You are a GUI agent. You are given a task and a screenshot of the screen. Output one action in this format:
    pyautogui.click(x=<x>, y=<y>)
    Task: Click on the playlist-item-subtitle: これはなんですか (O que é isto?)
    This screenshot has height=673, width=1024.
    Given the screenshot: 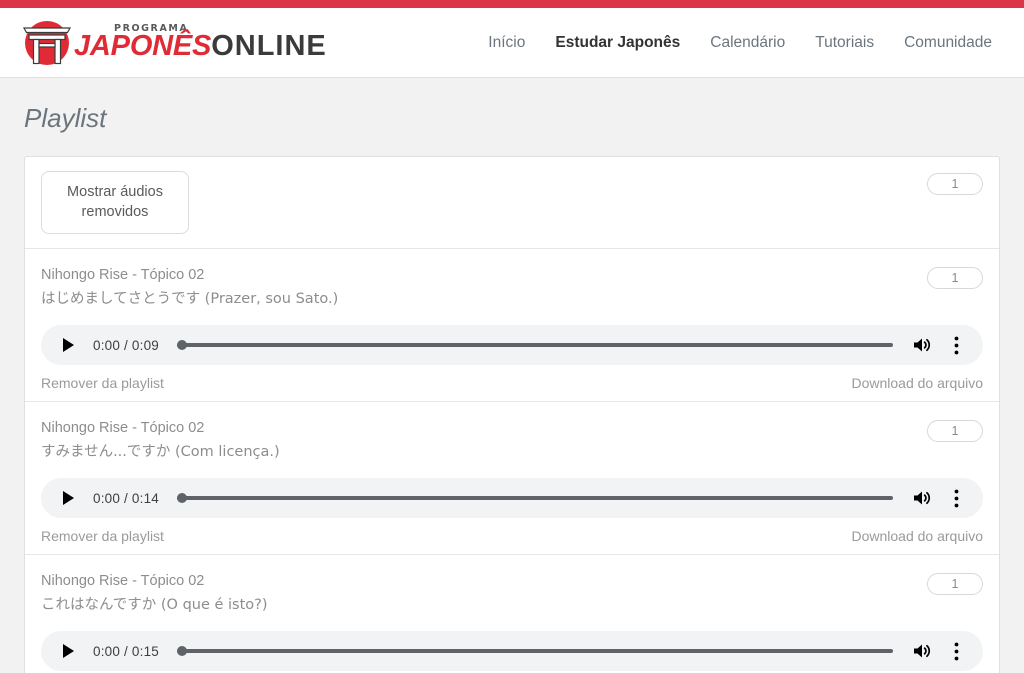 What is the action you would take?
    pyautogui.click(x=154, y=605)
    